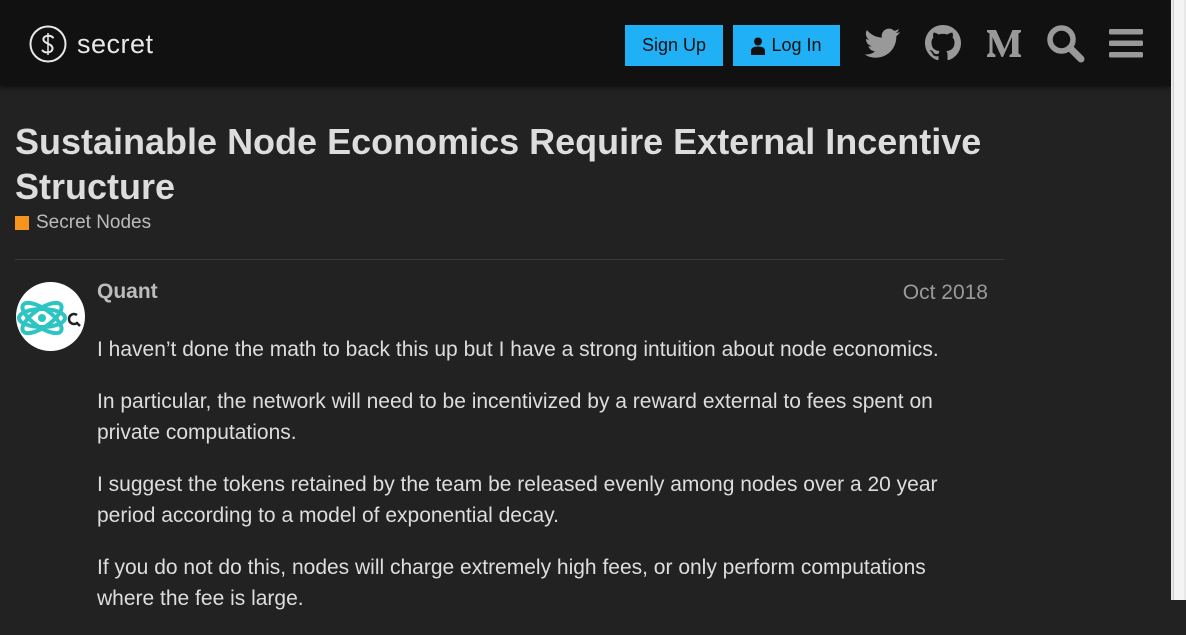 This screenshot has height=635, width=1186. What do you see at coordinates (94, 222) in the screenshot?
I see `category-name: Secret Nodes` at bounding box center [94, 222].